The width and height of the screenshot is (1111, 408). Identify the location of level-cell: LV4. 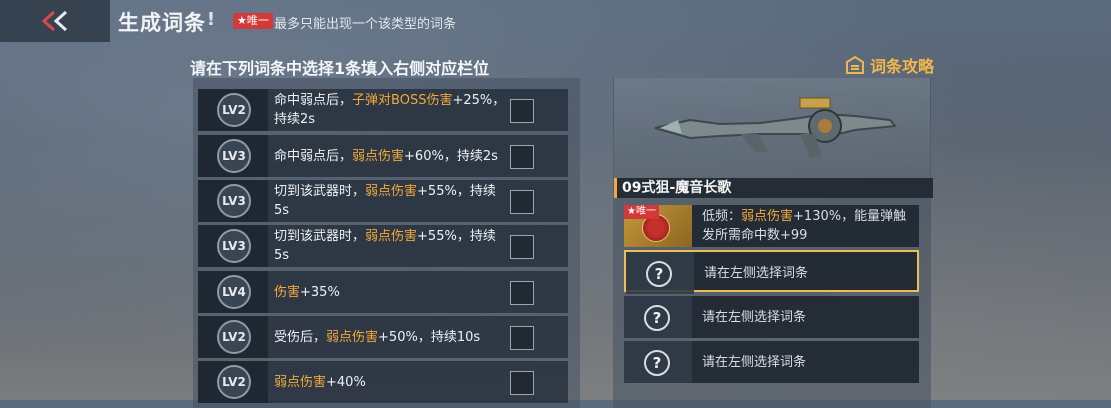
(233, 292).